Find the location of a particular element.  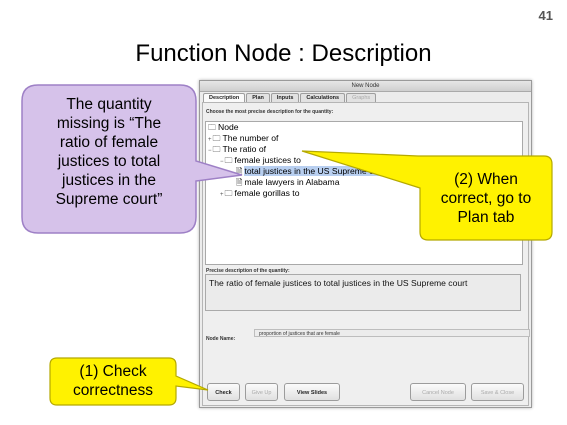

callout-line: Plan tab is located at coordinates (486, 217).